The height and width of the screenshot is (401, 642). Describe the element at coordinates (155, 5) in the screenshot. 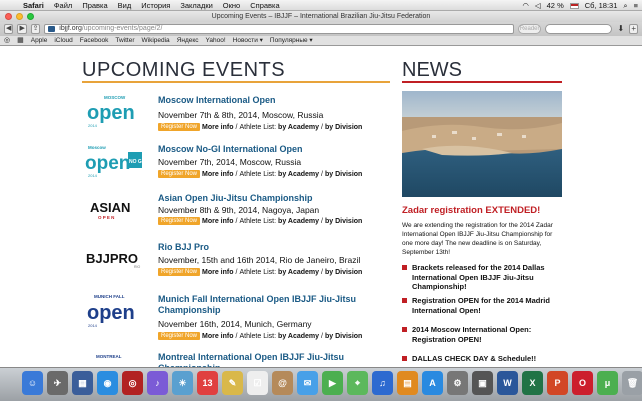

I see `menu-history: История` at that location.